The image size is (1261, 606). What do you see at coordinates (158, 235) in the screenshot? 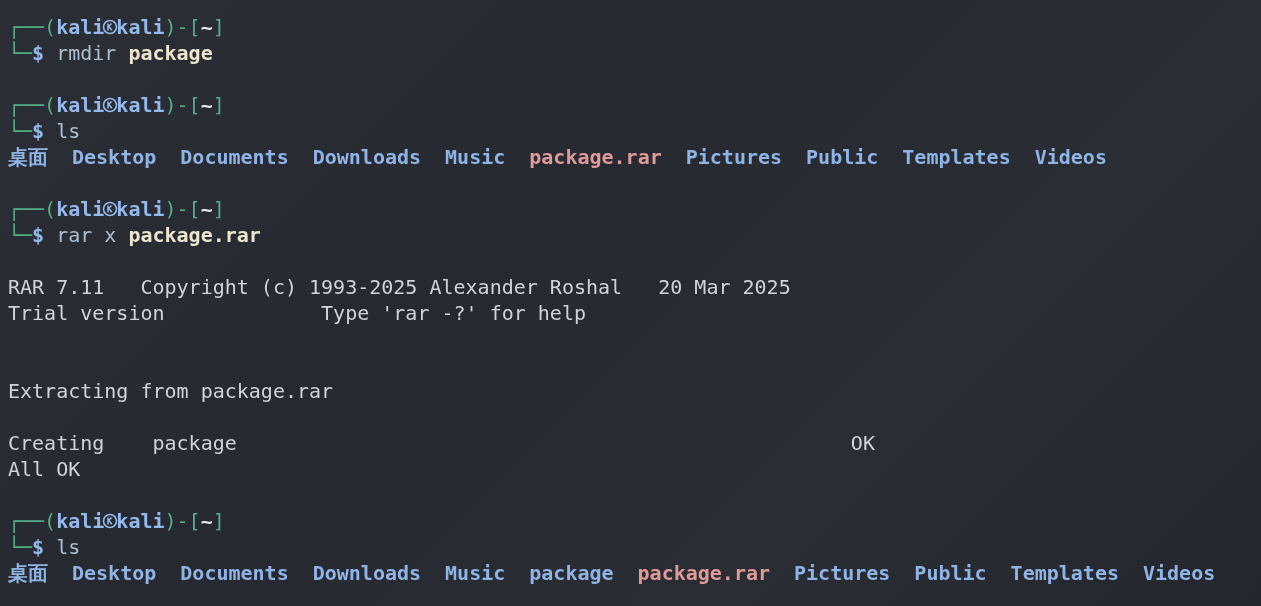
I see `command-text: rar x package.rar` at bounding box center [158, 235].